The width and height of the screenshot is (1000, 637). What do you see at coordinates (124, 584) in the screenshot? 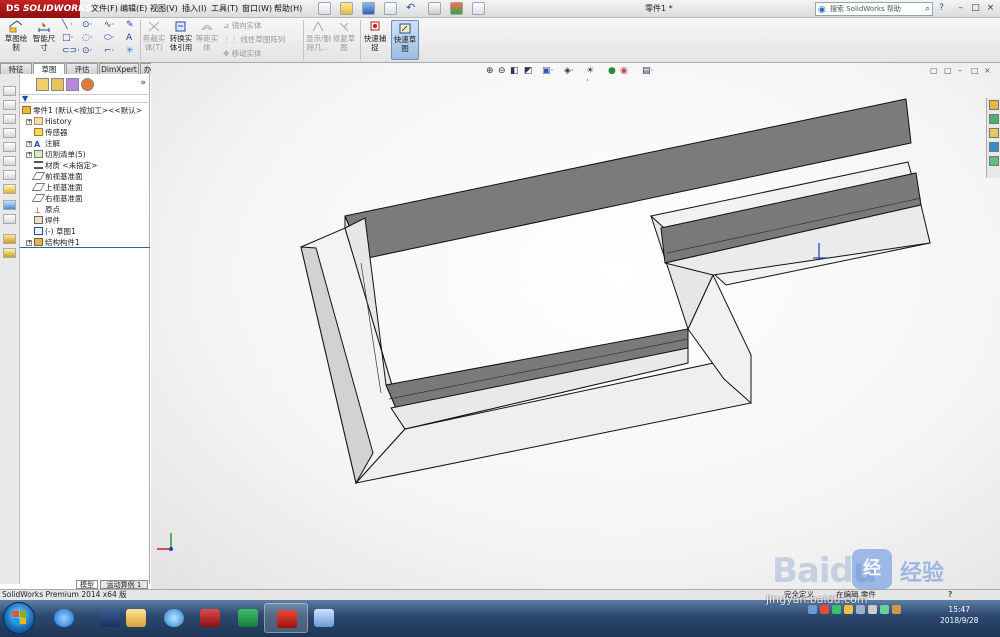
I see `tab-motion-study: 运动算例 1` at bounding box center [124, 584].